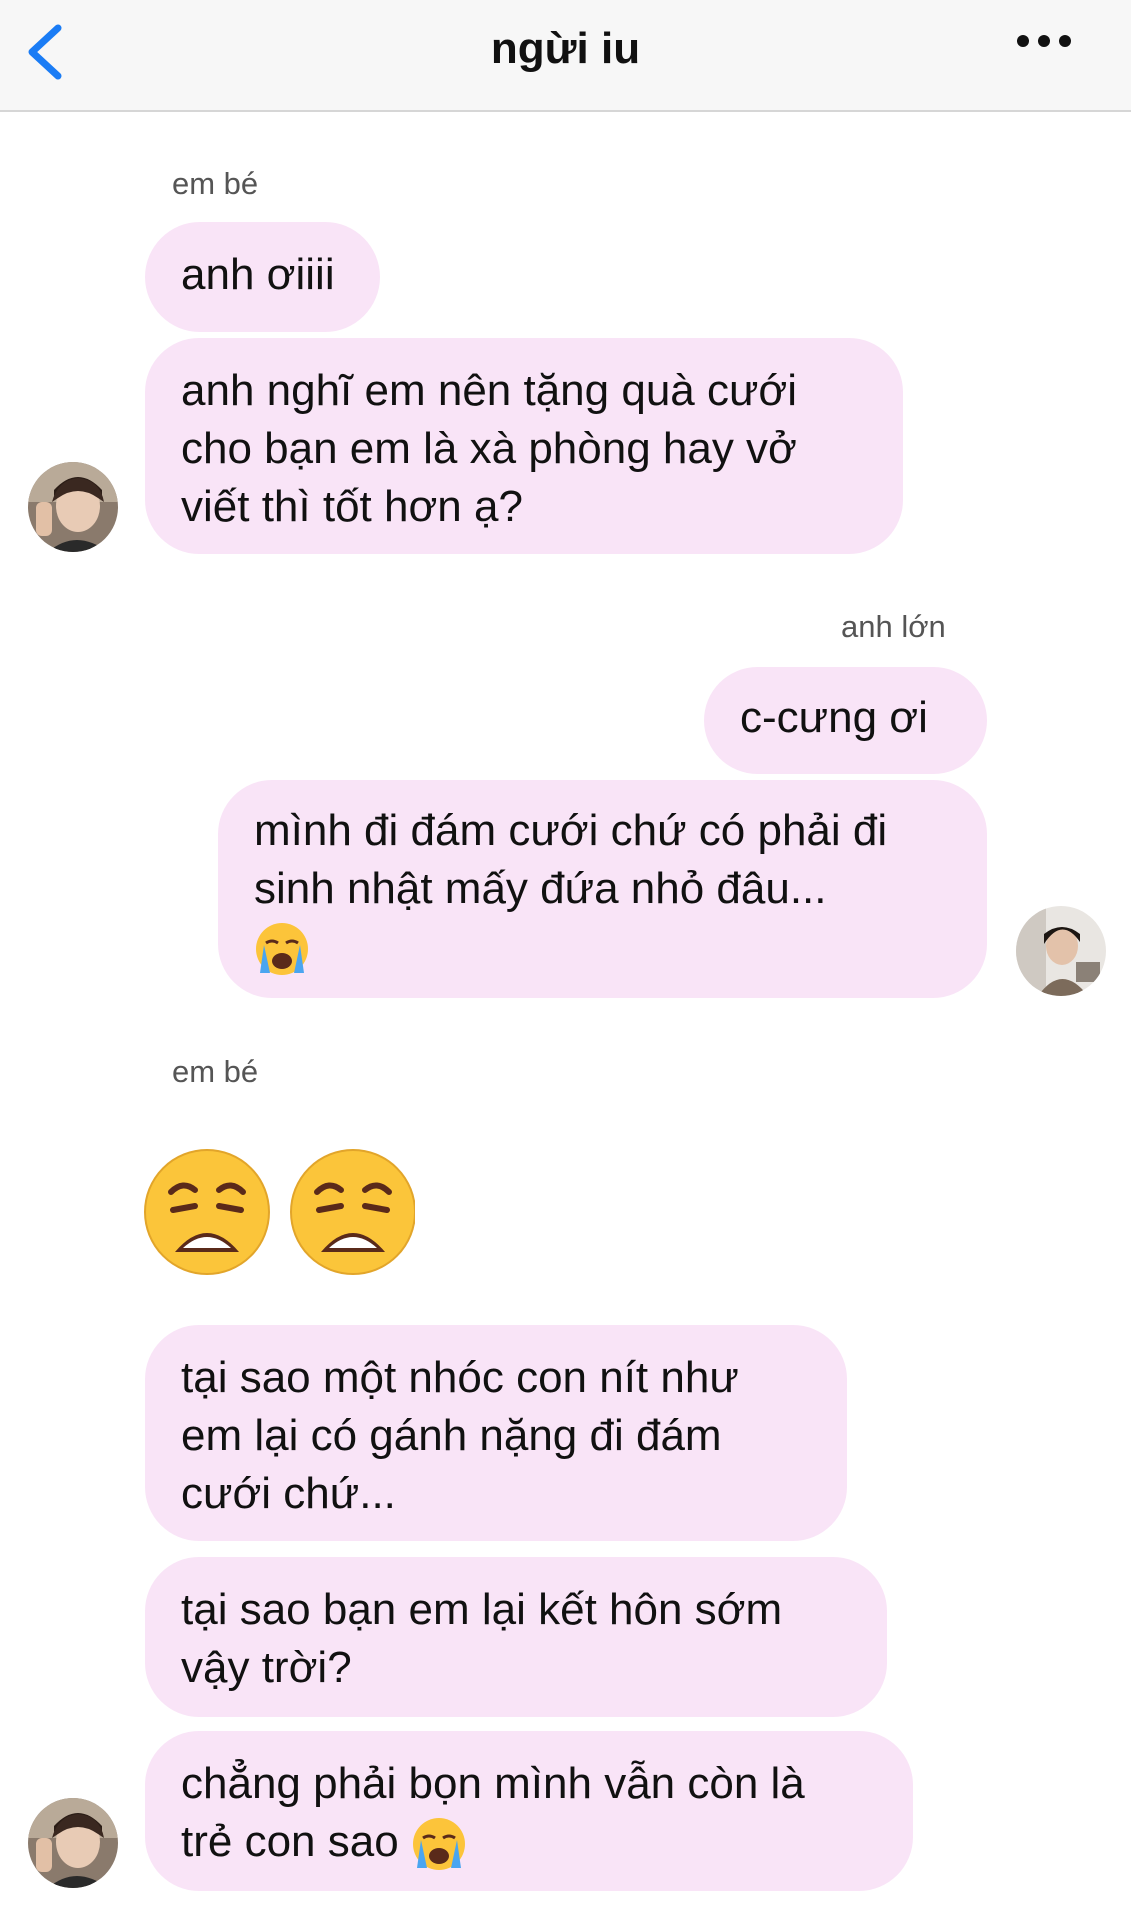 This screenshot has height=1920, width=1131. I want to click on chat-title: ngừi iu, so click(565, 48).